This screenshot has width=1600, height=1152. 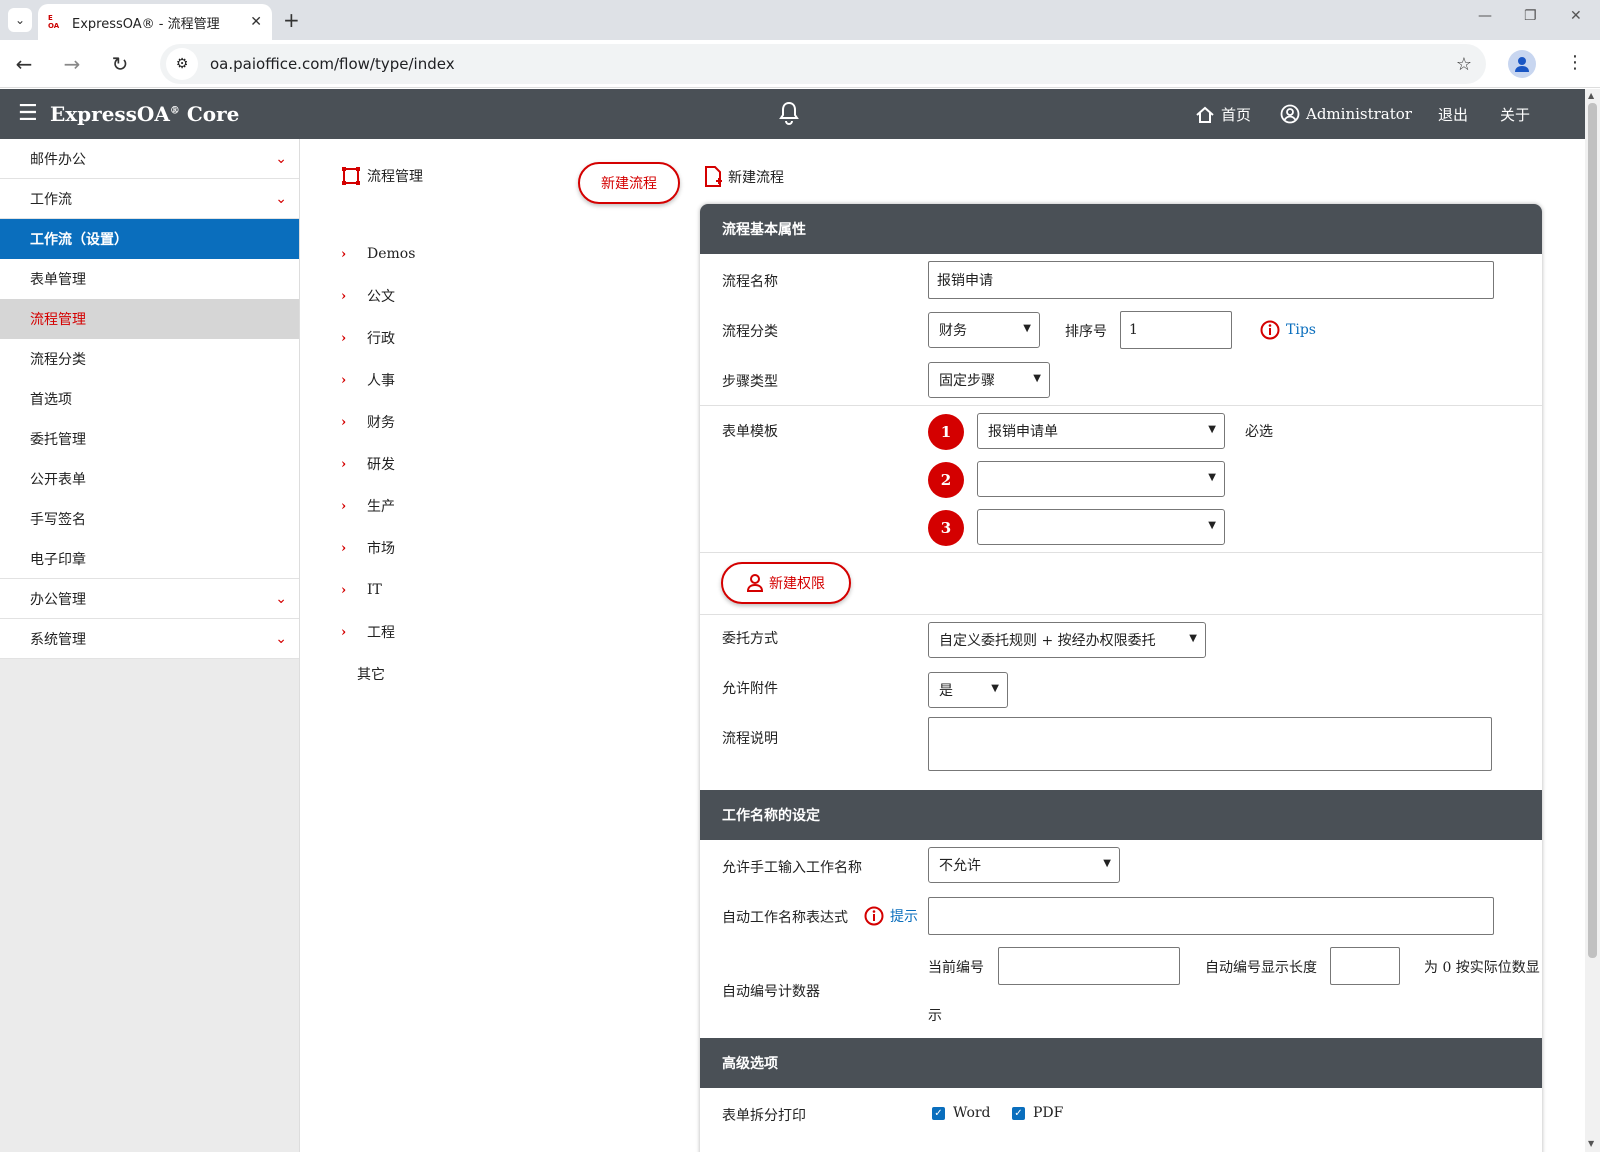 I want to click on tree-item: › 研发, so click(x=378, y=464).